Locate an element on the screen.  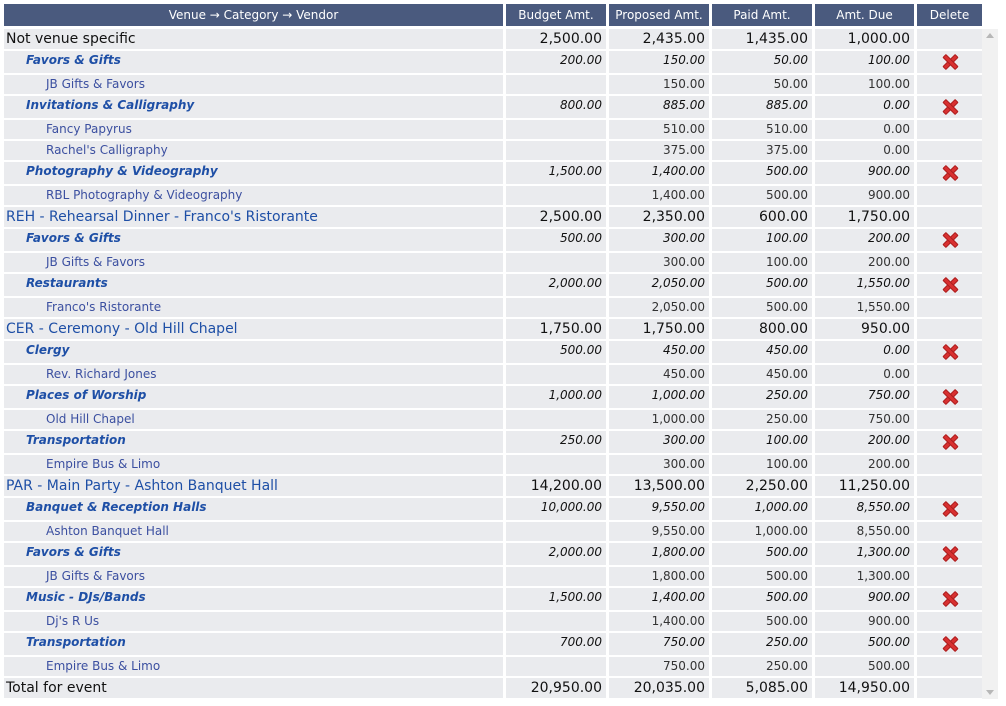
budget-amt-cell: 800.00 is located at coordinates (556, 107).